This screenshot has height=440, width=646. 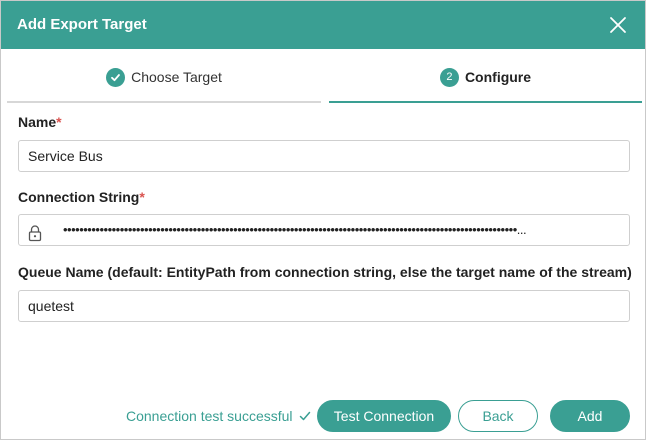 What do you see at coordinates (590, 416) in the screenshot?
I see `add-button: Add` at bounding box center [590, 416].